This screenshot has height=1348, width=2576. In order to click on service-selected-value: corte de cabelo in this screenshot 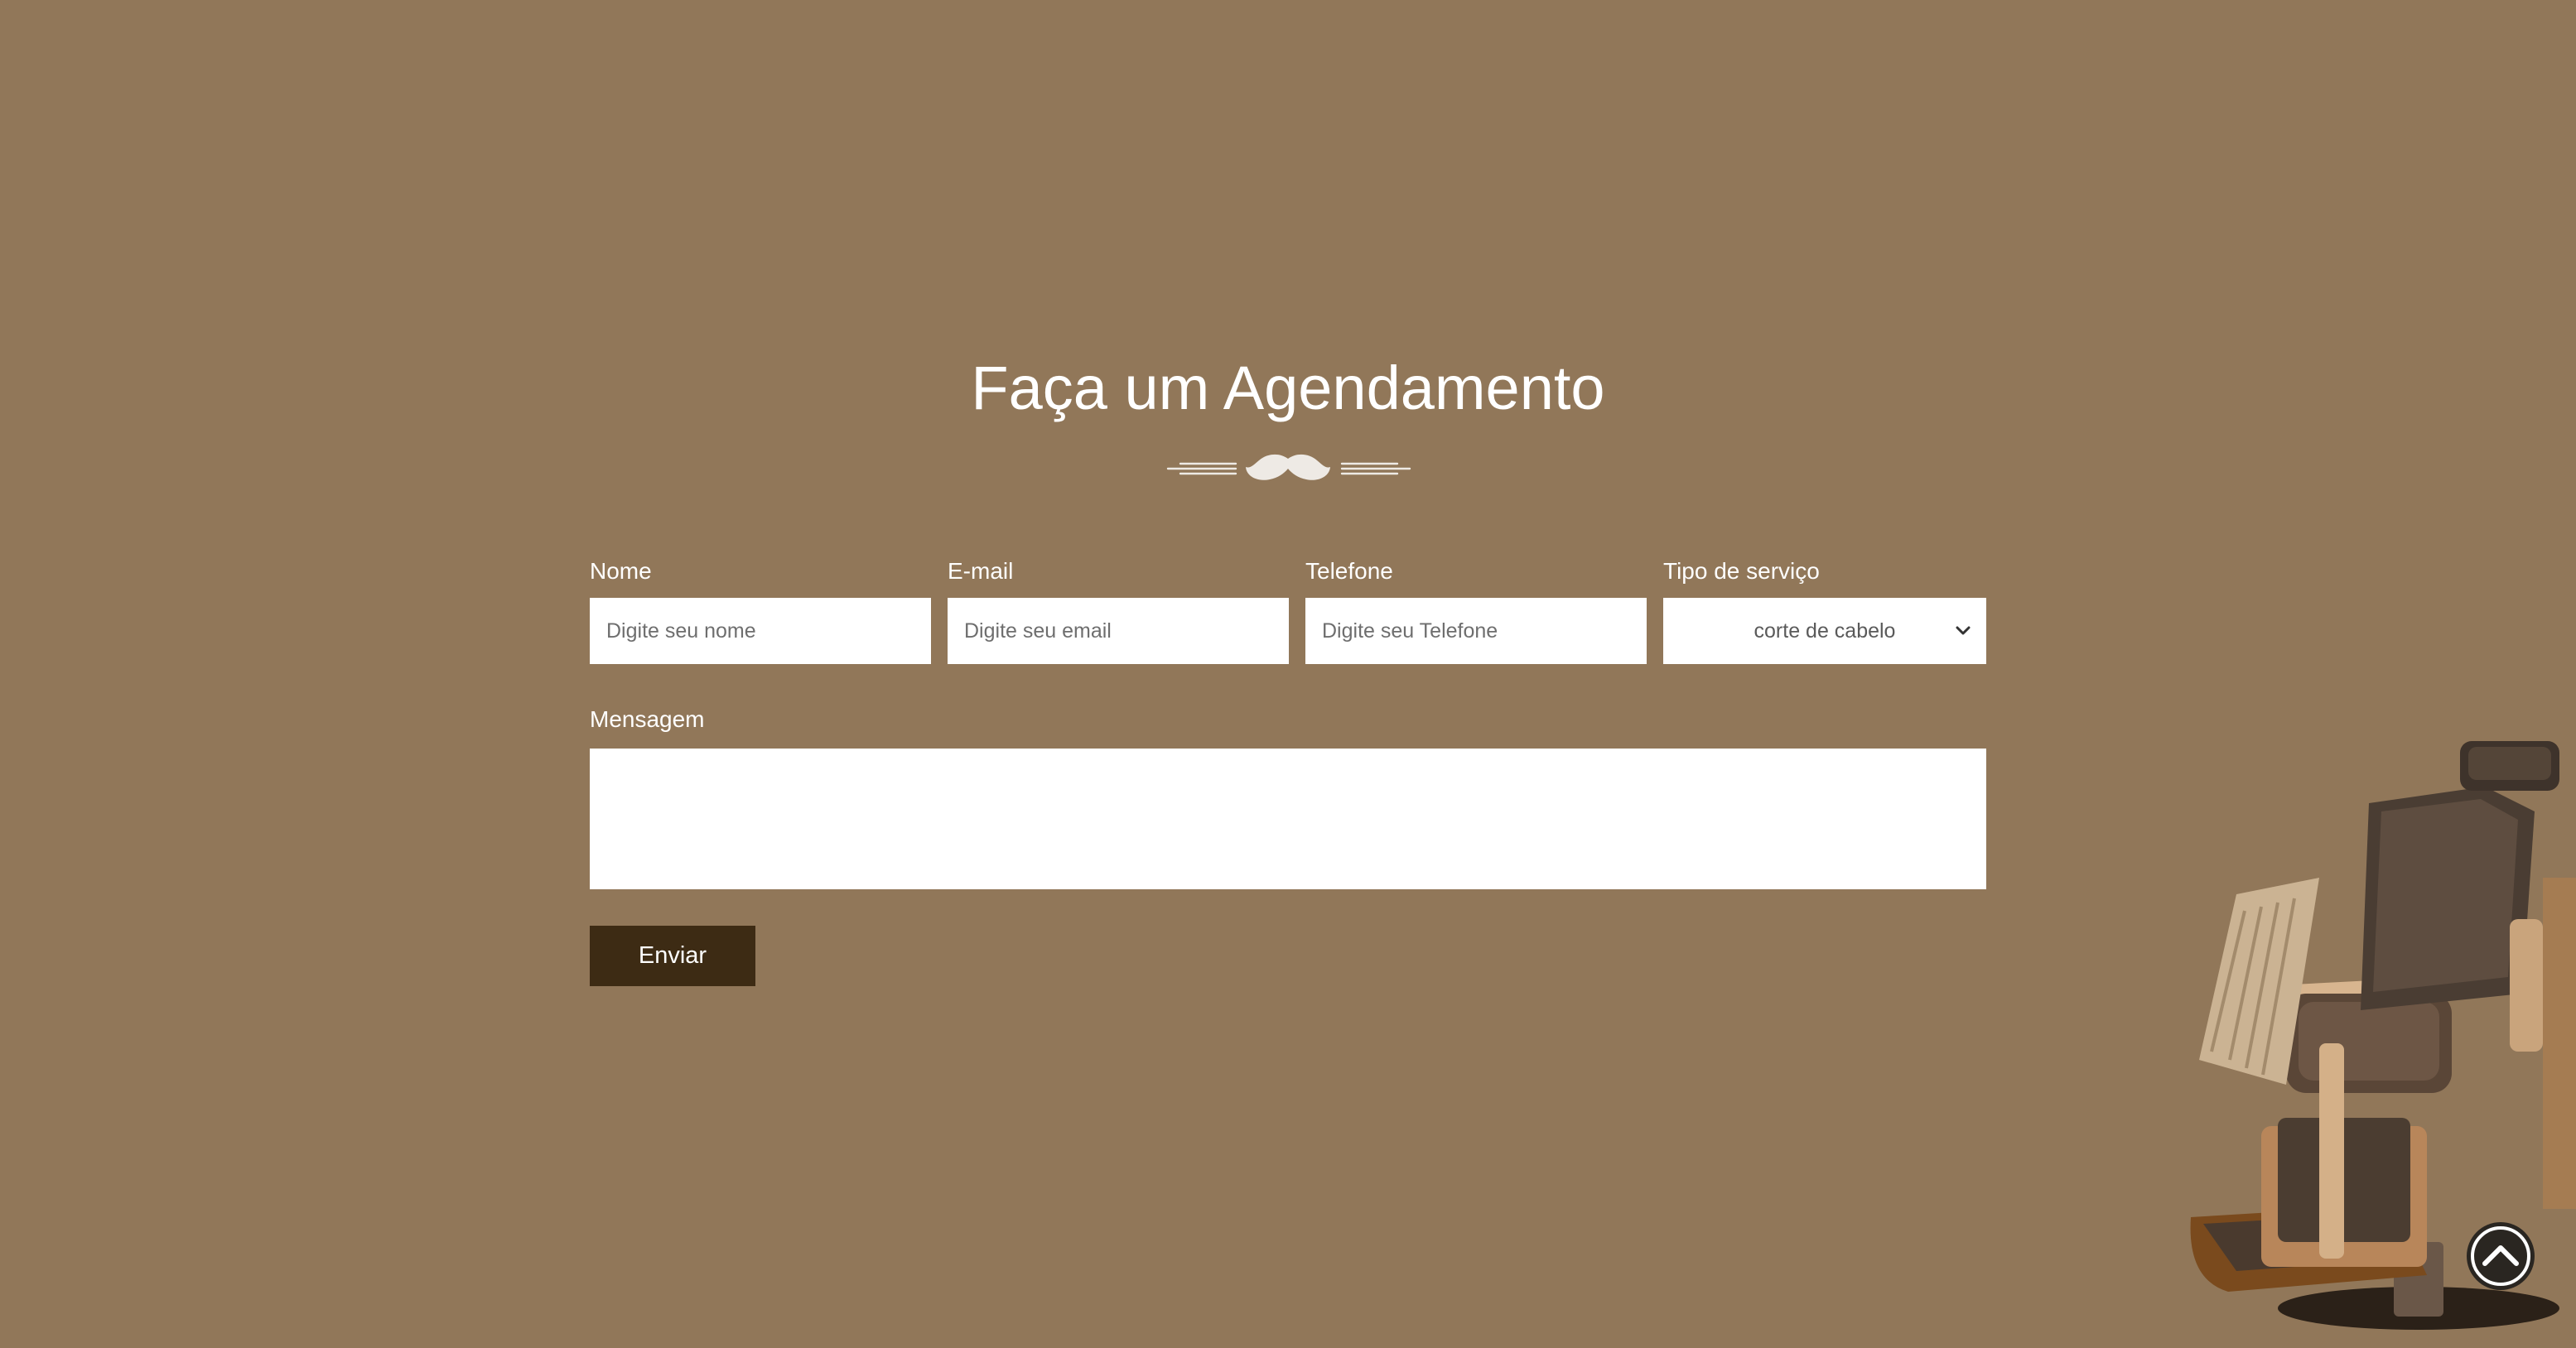, I will do `click(1825, 631)`.